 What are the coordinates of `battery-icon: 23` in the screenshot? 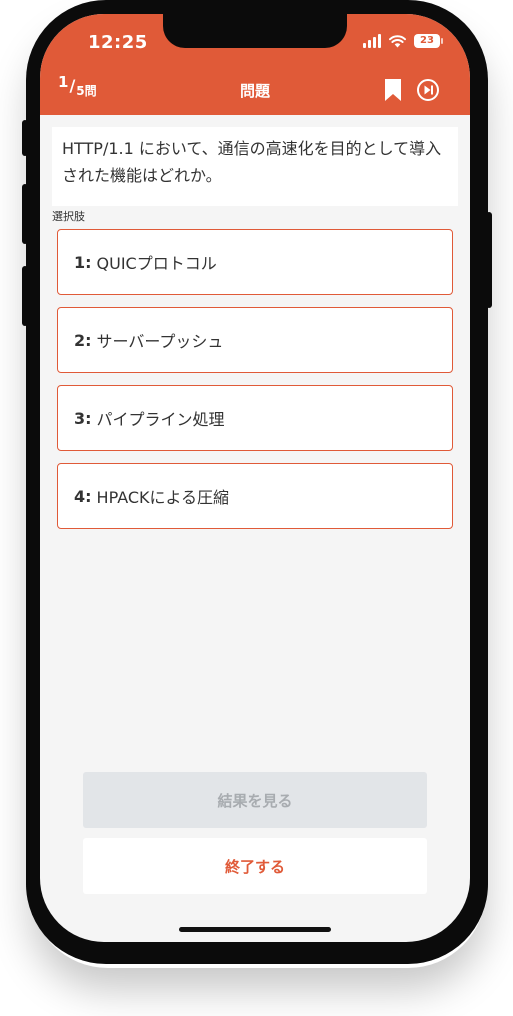 It's located at (428, 41).